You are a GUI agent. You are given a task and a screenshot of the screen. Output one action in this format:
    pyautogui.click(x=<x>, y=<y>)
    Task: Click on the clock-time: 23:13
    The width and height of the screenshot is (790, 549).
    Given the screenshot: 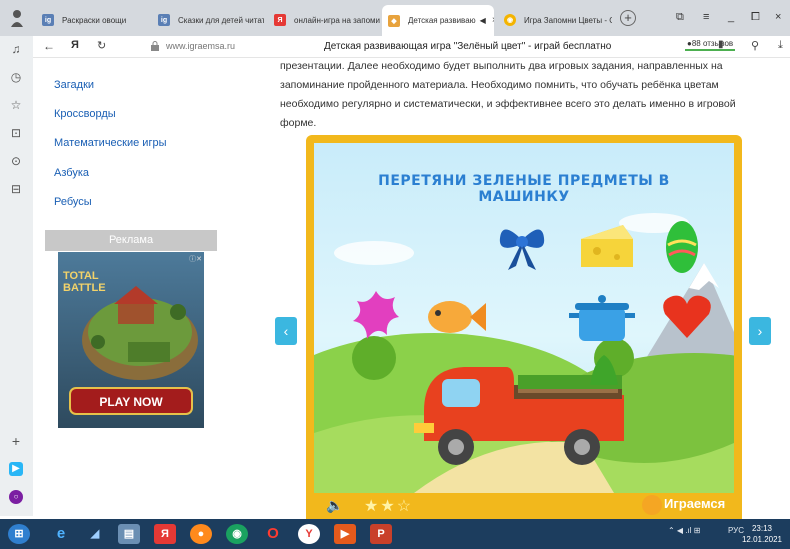 What is the action you would take?
    pyautogui.click(x=761, y=528)
    